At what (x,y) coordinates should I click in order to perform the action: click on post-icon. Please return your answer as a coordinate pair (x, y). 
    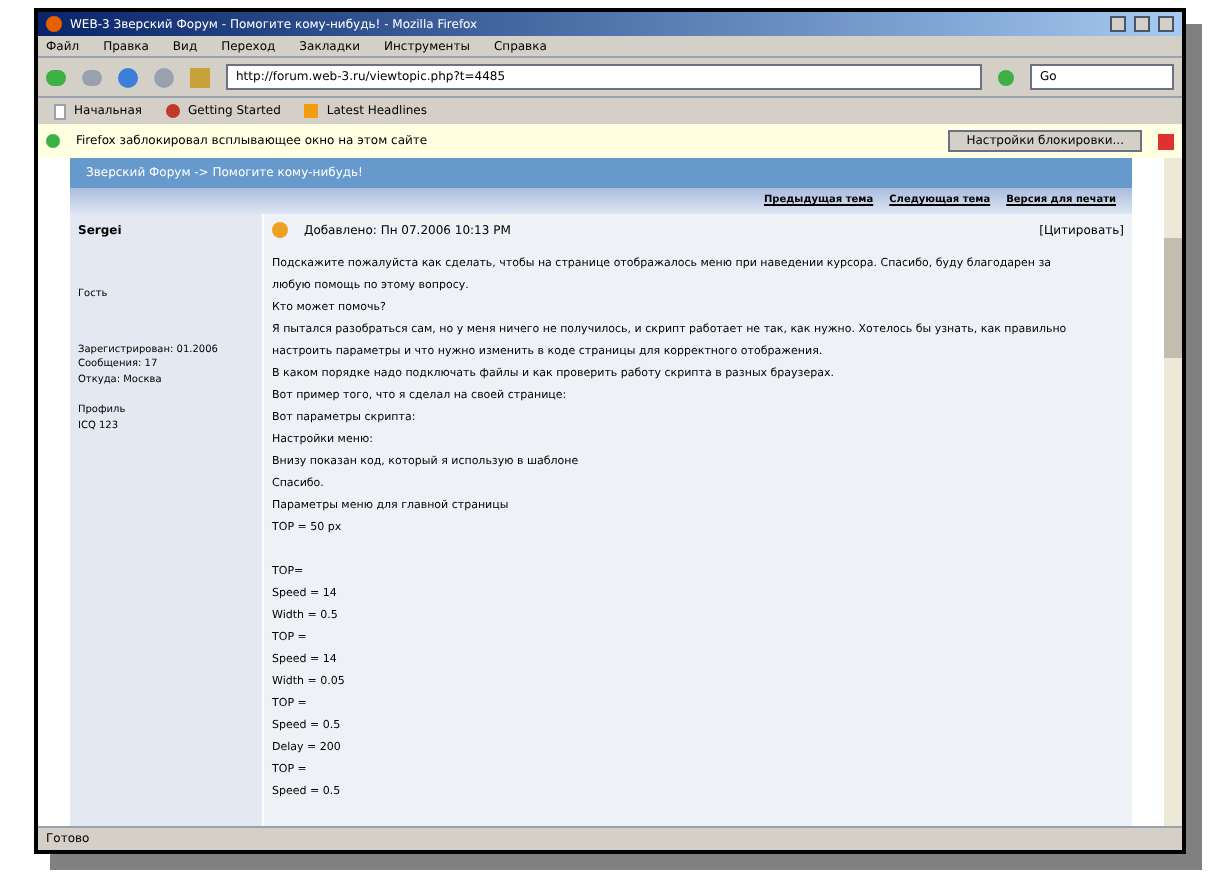
    Looking at the image, I should click on (280, 230).